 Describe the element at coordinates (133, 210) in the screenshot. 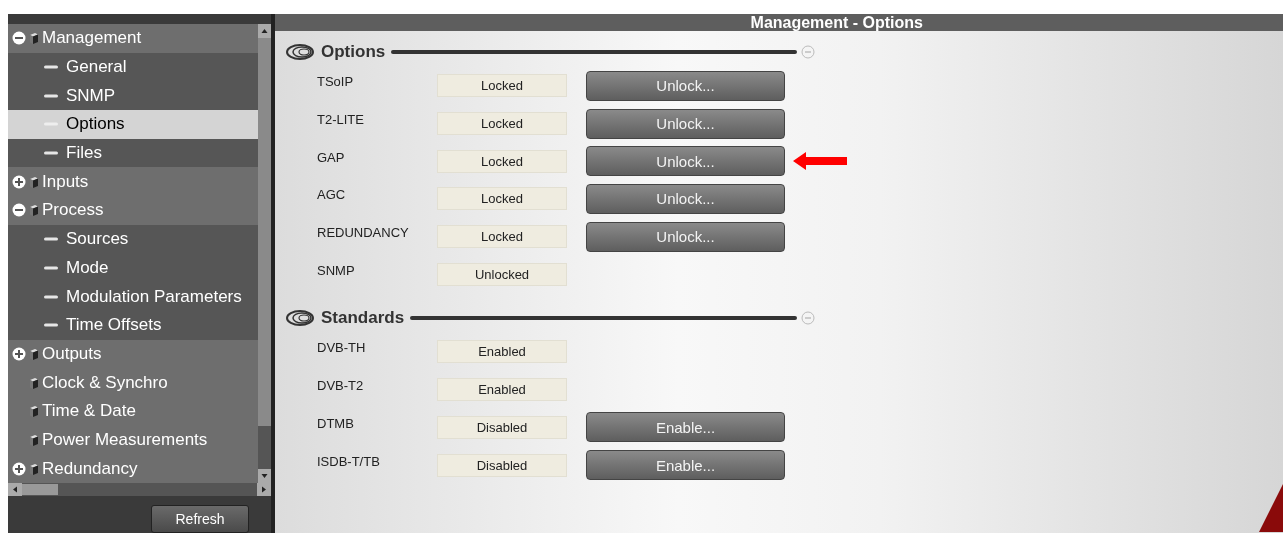

I see `tree-item: Process` at that location.